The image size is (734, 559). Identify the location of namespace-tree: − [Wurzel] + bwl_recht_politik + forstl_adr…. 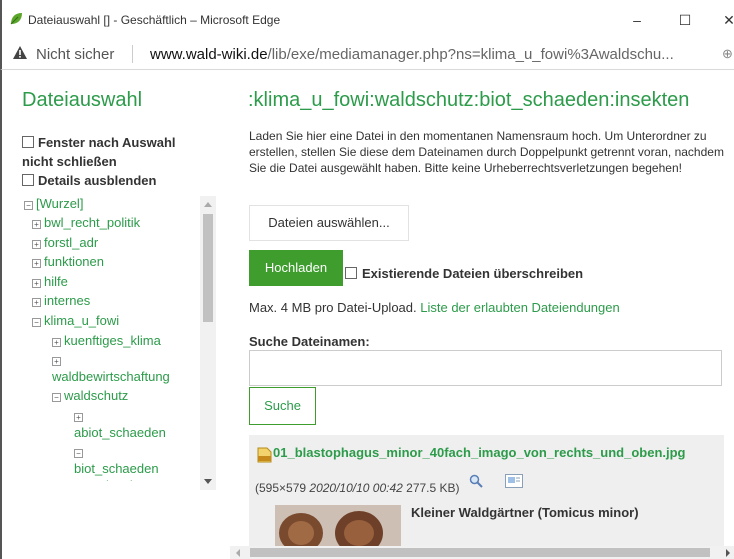
(112, 338).